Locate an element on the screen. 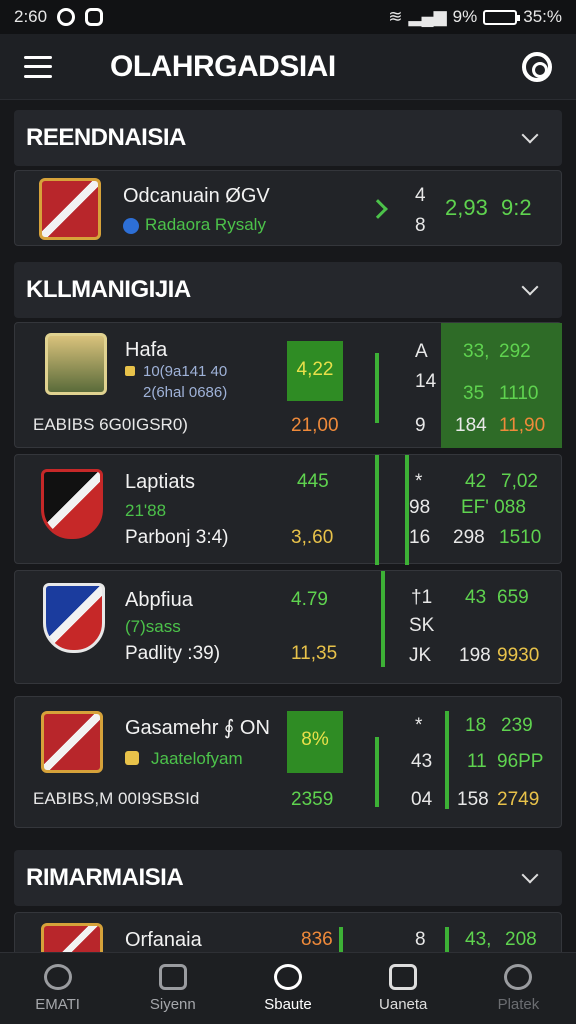  section-header-3: RIMARMAISIA is located at coordinates (288, 878).